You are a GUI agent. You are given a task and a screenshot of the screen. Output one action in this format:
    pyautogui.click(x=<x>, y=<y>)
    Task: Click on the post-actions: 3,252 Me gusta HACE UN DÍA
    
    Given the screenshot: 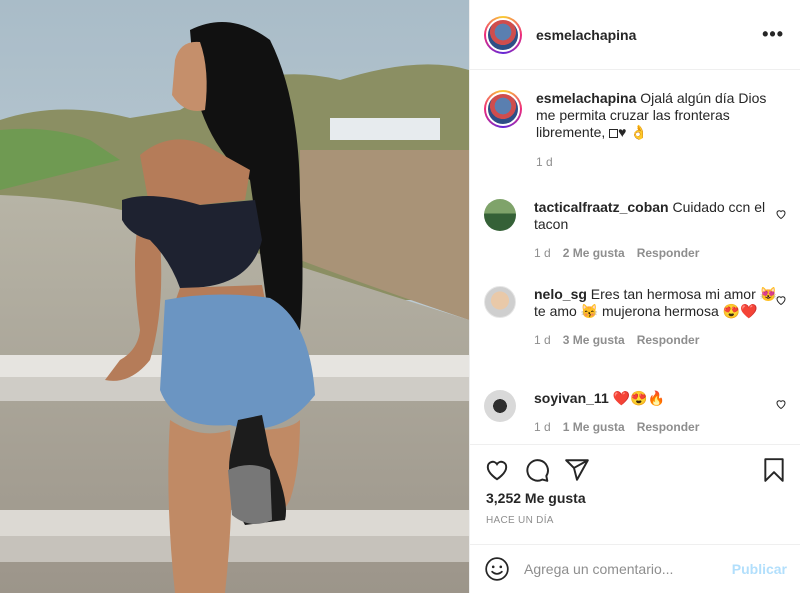 What is the action you would take?
    pyautogui.click(x=635, y=494)
    